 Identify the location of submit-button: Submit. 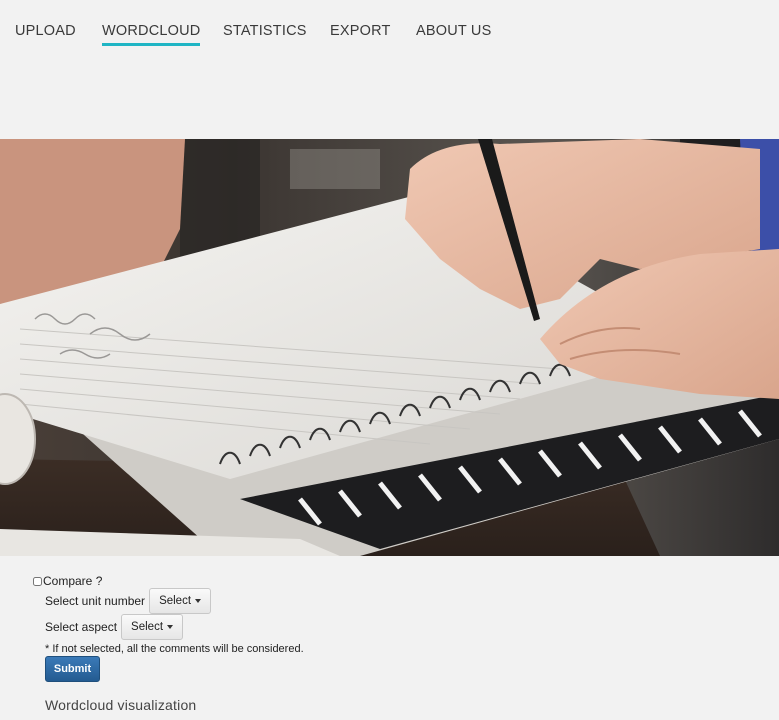
(72, 669).